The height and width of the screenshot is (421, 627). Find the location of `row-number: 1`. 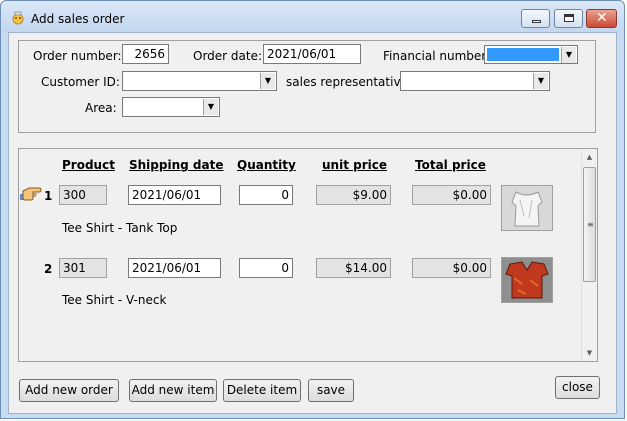

row-number: 1 is located at coordinates (48, 196).